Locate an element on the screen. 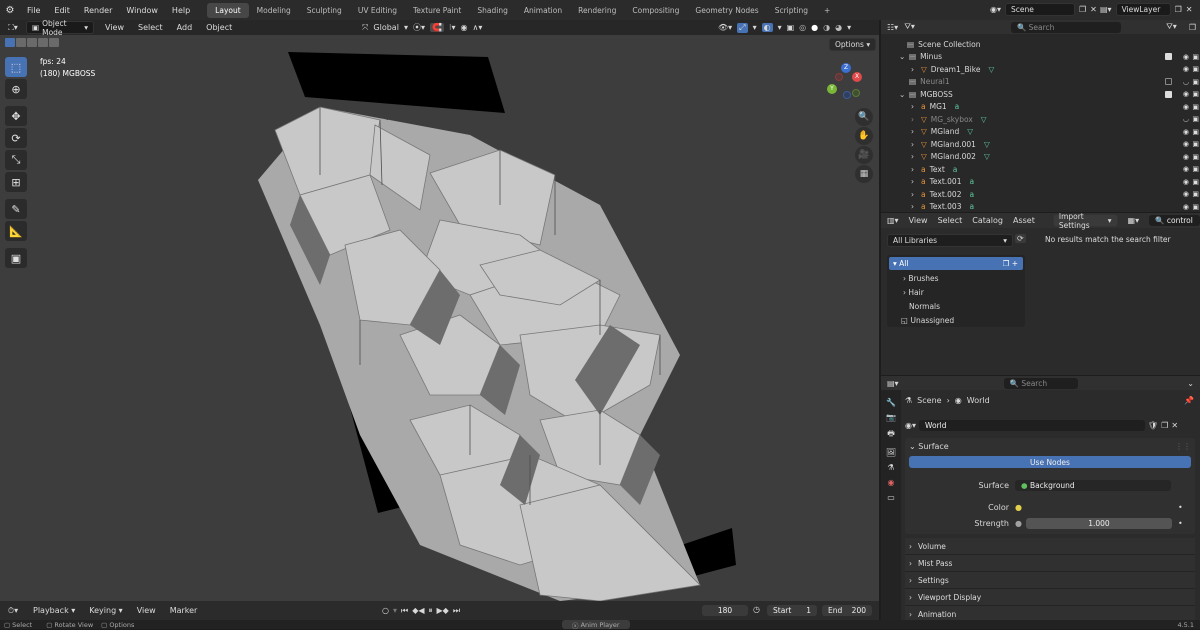 The width and height of the screenshot is (1200, 630). collapsed-panel-viewport-display: › Viewport Display is located at coordinates (1050, 597).